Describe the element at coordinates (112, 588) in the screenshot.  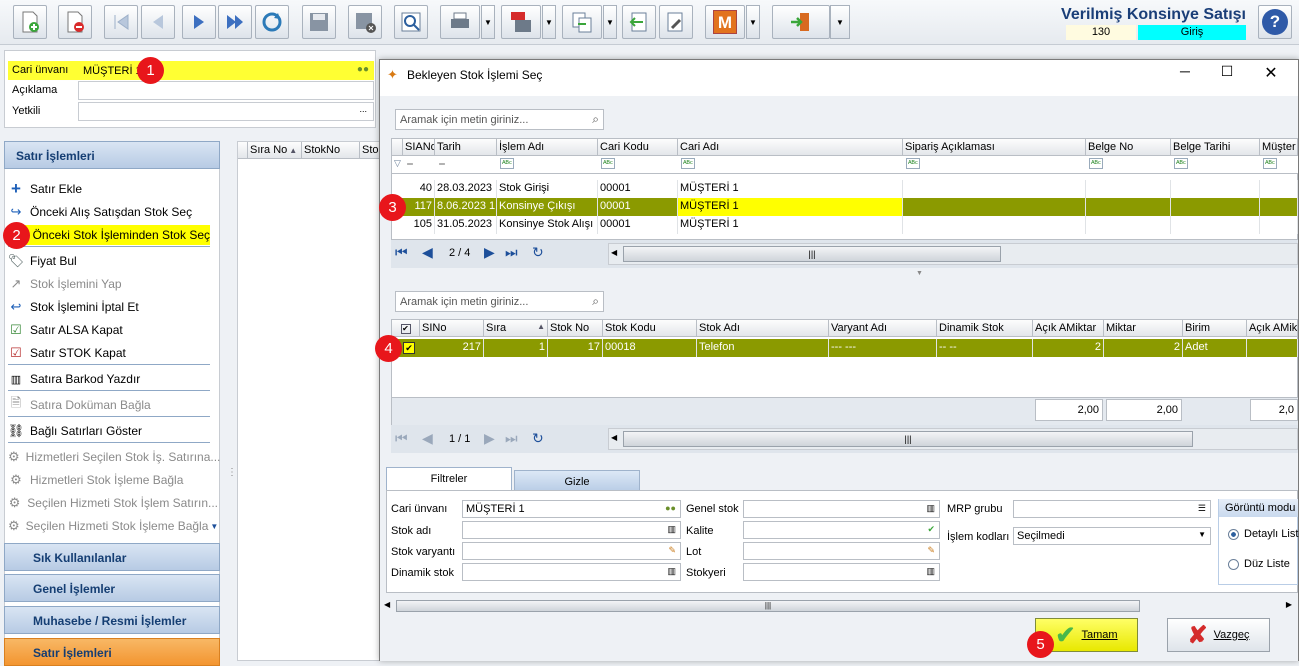
I see `nav-group-genel: Genel İşlemler` at that location.